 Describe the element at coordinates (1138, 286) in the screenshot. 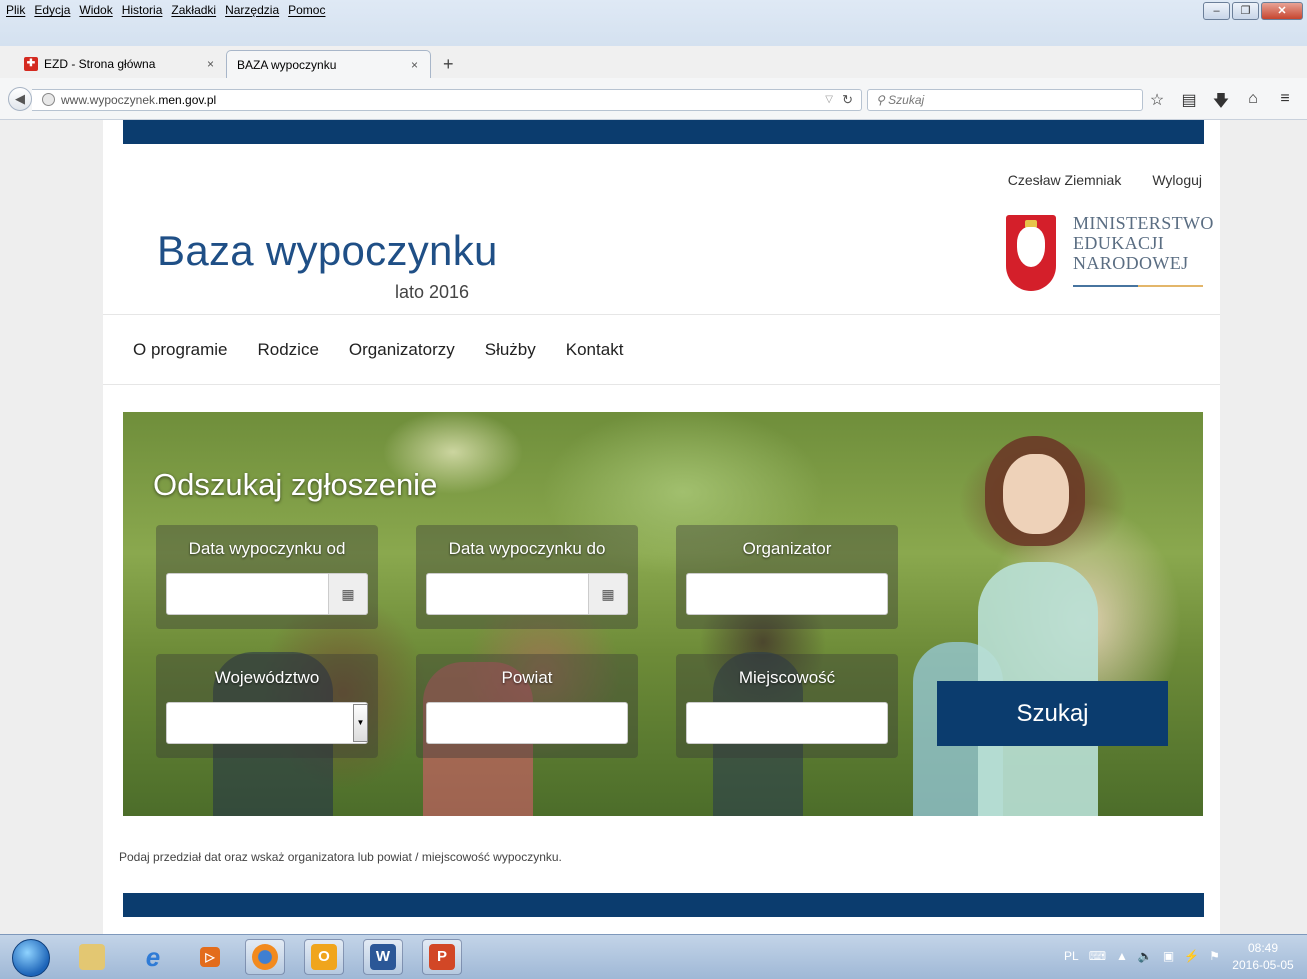

I see `ministry-pen-line` at that location.